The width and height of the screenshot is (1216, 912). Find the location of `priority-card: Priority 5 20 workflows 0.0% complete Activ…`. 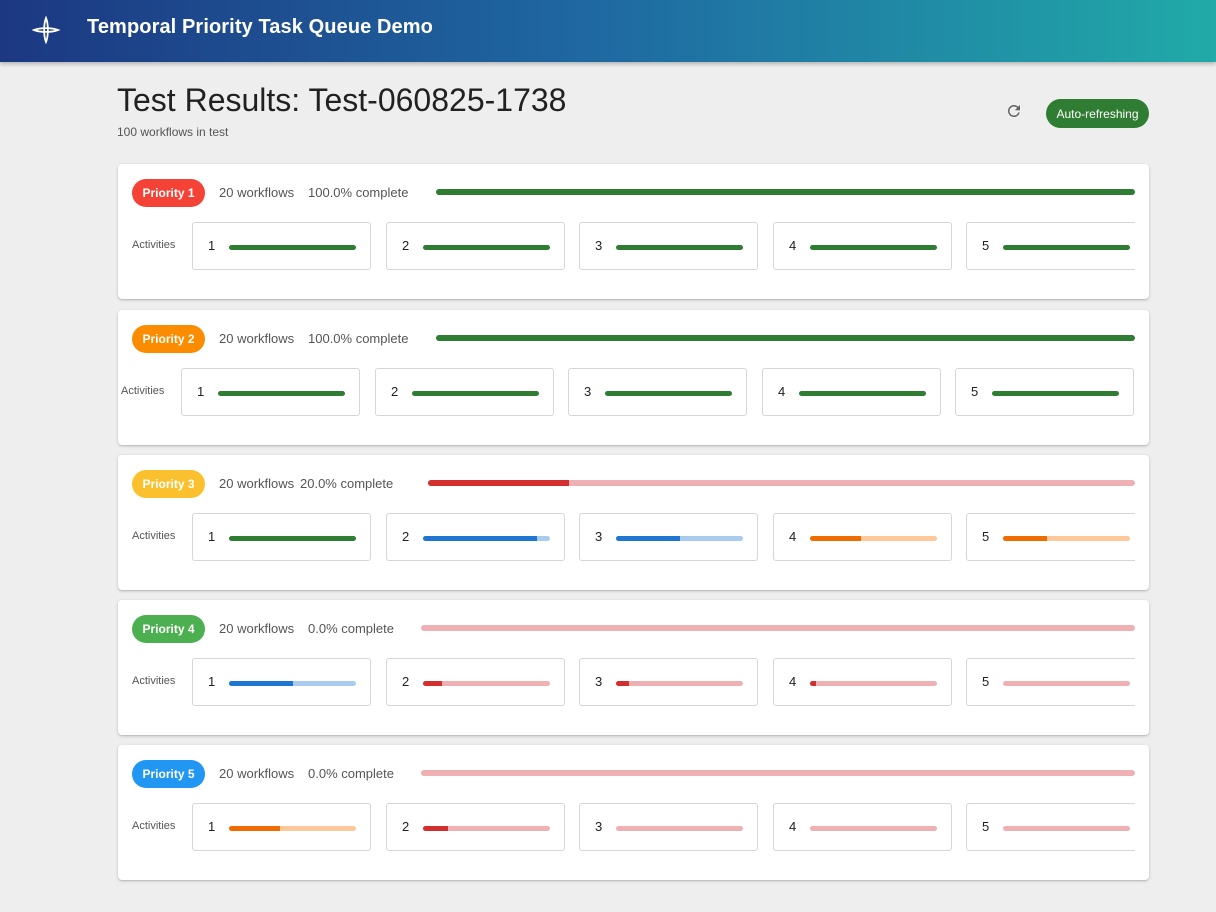

priority-card: Priority 5 20 workflows 0.0% complete Activ… is located at coordinates (633, 812).